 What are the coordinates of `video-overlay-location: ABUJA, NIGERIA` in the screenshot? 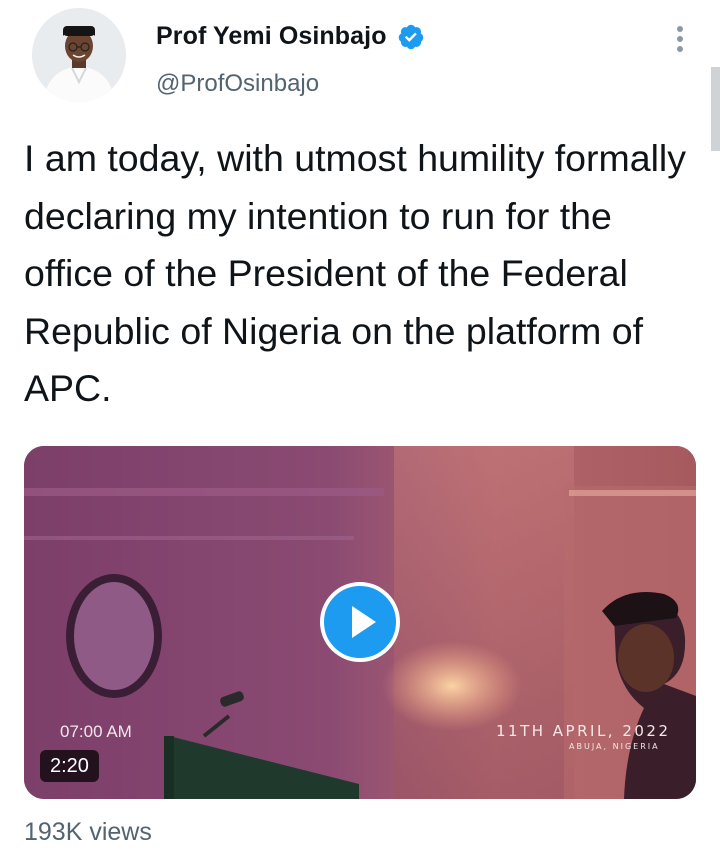 It's located at (614, 746).